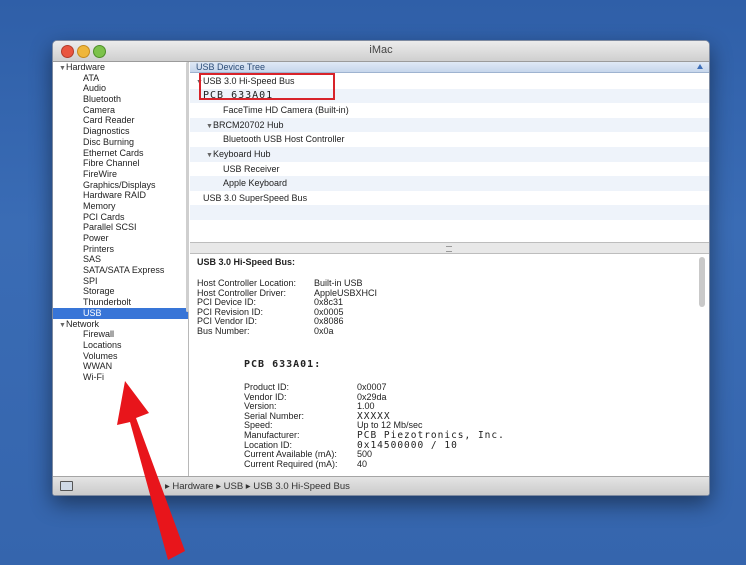 Image resolution: width=746 pixels, height=565 pixels. Describe the element at coordinates (255, 183) in the screenshot. I see `tree-row-label: Apple Keyboard` at that location.